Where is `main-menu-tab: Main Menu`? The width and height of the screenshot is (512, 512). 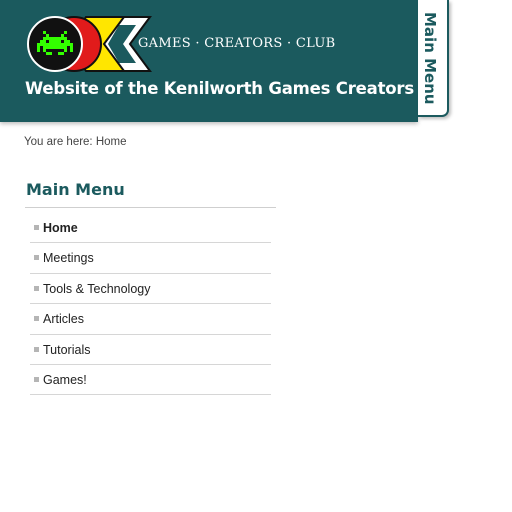
main-menu-tab: Main Menu is located at coordinates (433, 58).